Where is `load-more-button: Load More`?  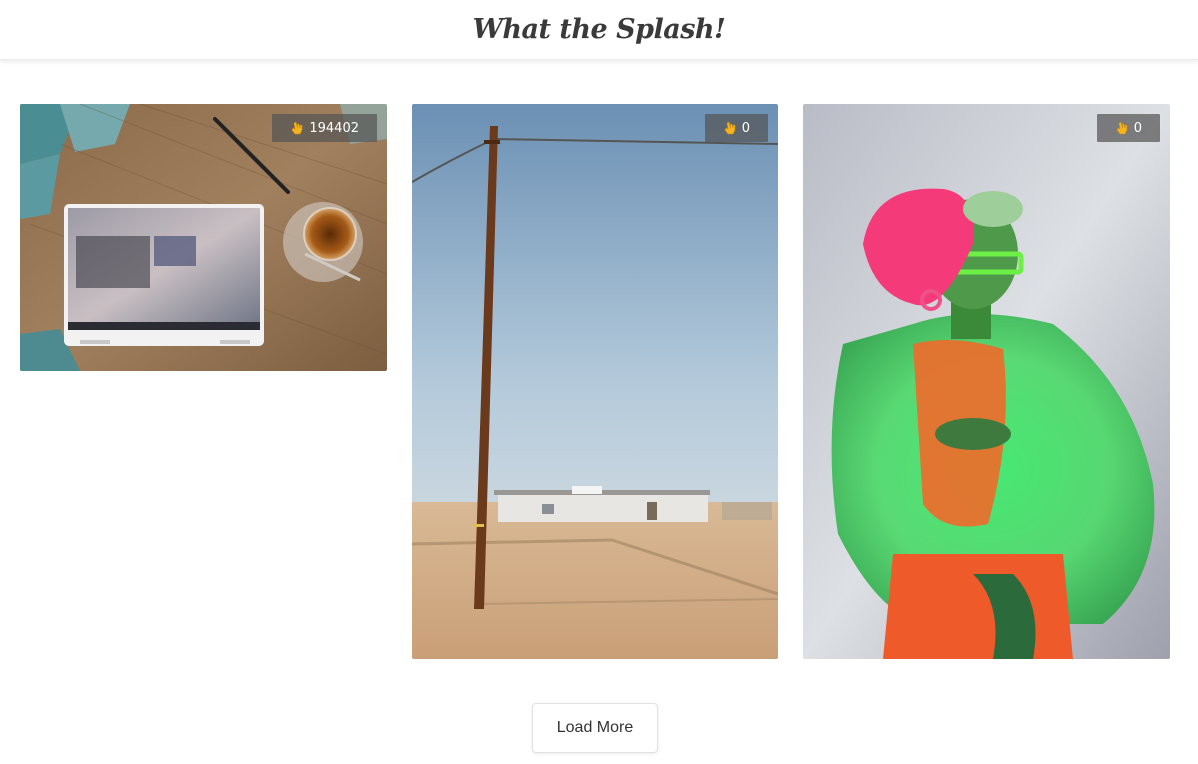
load-more-button: Load More is located at coordinates (595, 728).